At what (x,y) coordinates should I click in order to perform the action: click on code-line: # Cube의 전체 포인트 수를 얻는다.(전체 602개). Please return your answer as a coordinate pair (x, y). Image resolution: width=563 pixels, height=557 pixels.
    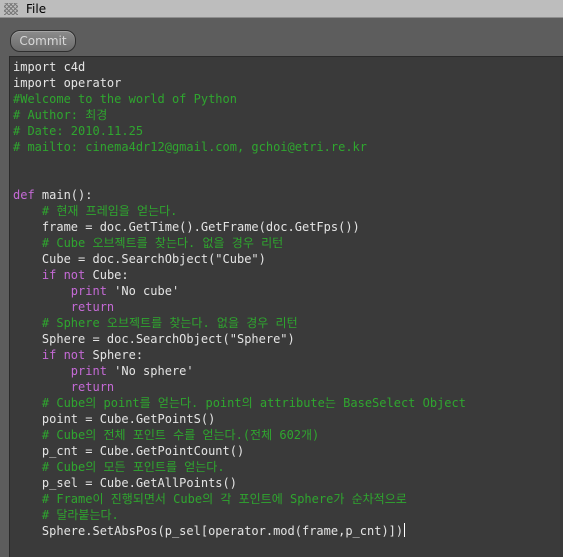
    Looking at the image, I should click on (239, 435).